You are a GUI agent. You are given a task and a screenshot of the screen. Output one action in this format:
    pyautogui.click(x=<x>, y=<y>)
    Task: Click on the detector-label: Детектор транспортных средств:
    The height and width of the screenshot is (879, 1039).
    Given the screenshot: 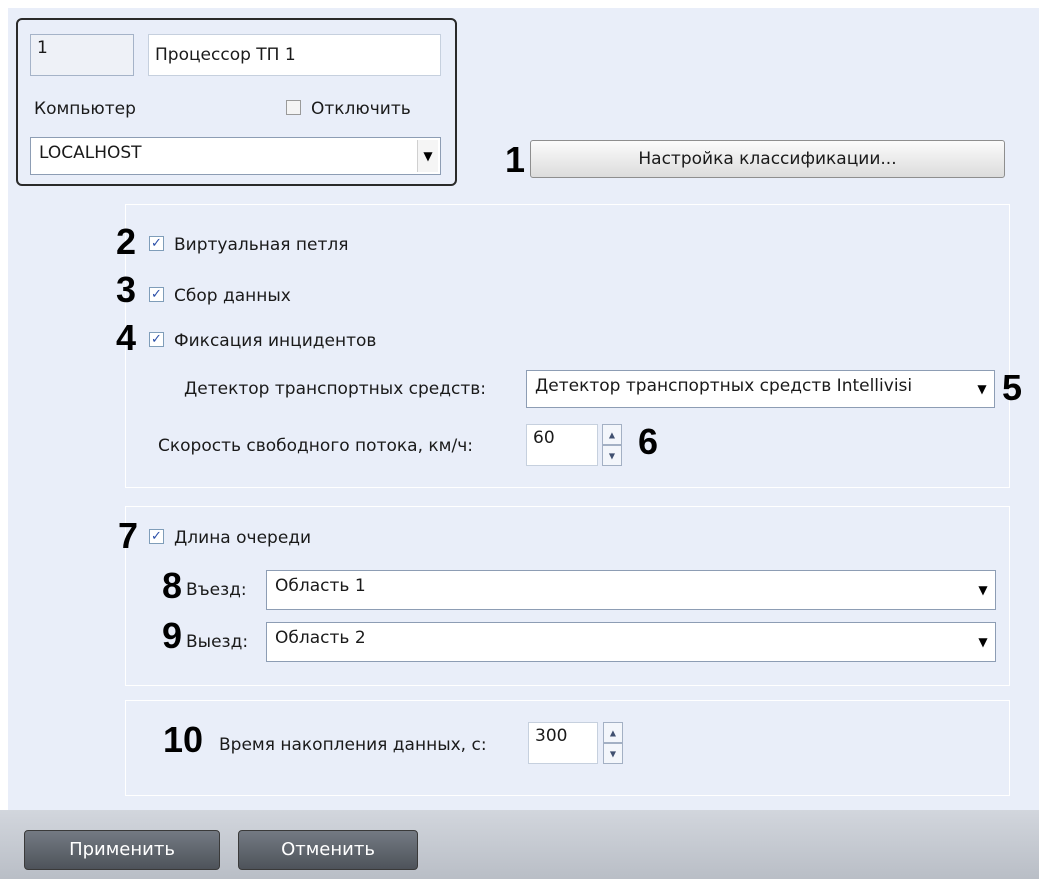 What is the action you would take?
    pyautogui.click(x=335, y=389)
    